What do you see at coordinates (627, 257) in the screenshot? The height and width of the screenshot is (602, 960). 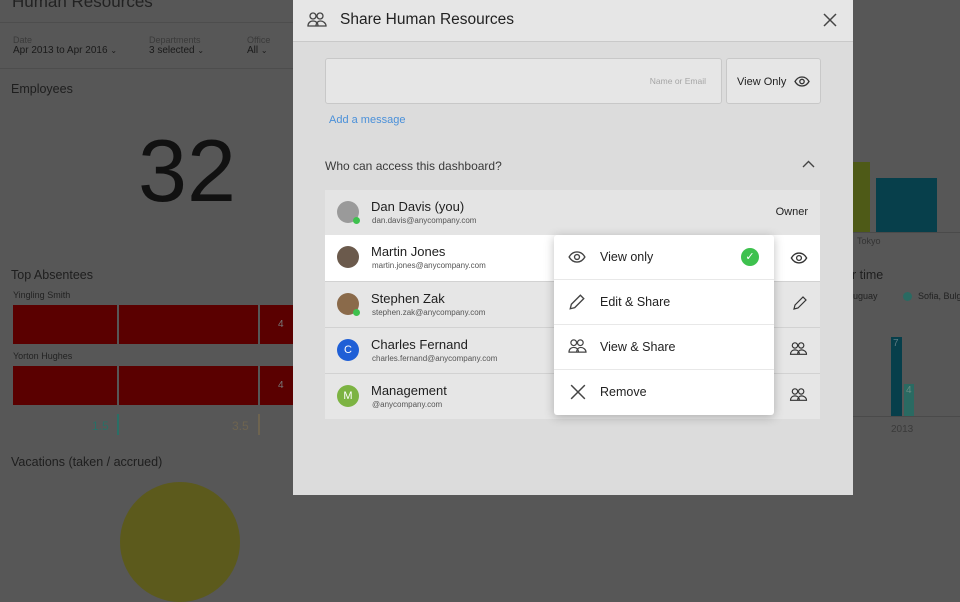 I see `menu-item-label: View only` at bounding box center [627, 257].